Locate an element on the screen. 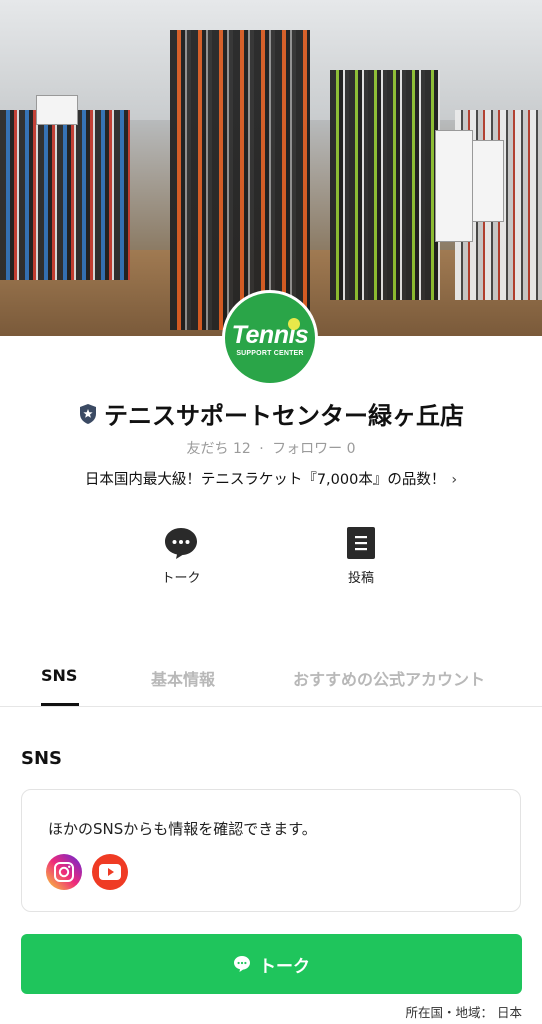 The height and width of the screenshot is (1024, 542). friends-count: 友だち 12 is located at coordinates (219, 449).